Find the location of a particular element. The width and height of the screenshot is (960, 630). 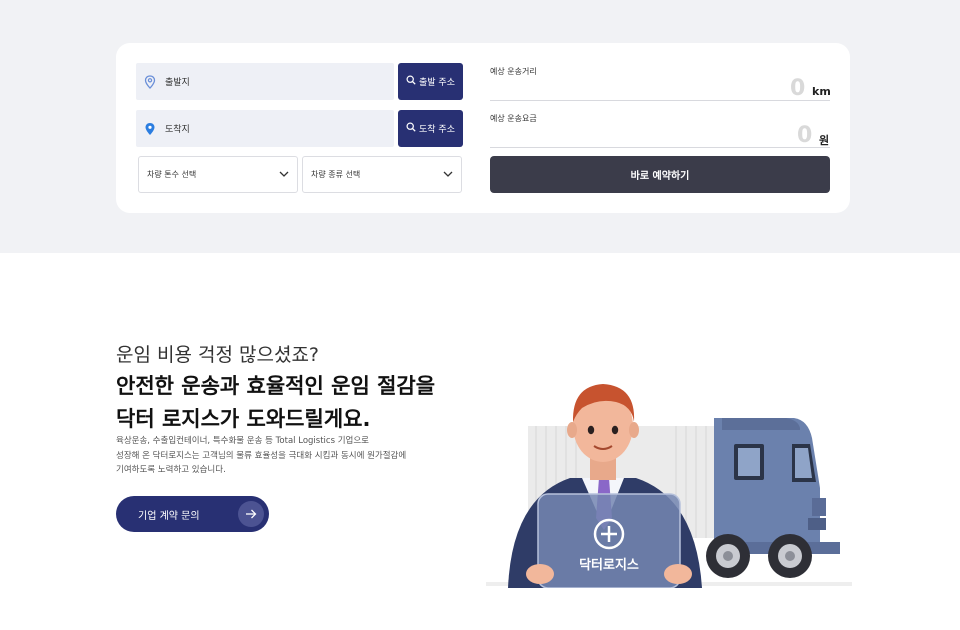

reserve-now-button: 바로 예약하기 is located at coordinates (660, 174).